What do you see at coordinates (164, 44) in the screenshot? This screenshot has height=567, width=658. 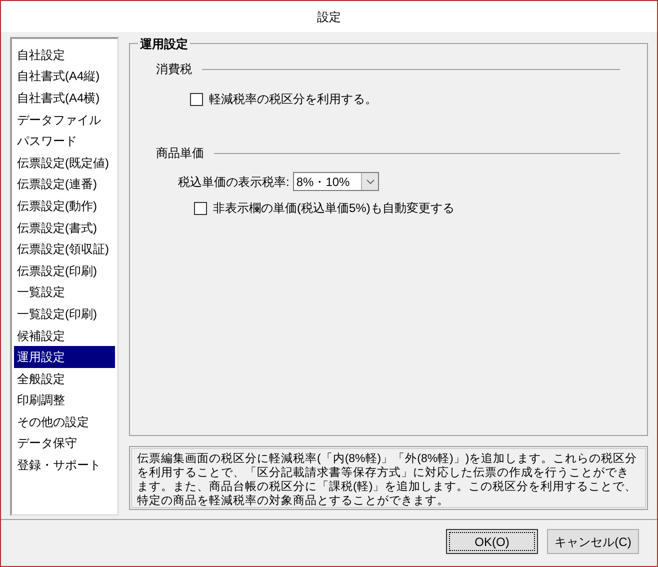 I see `group-title: 運用設定` at bounding box center [164, 44].